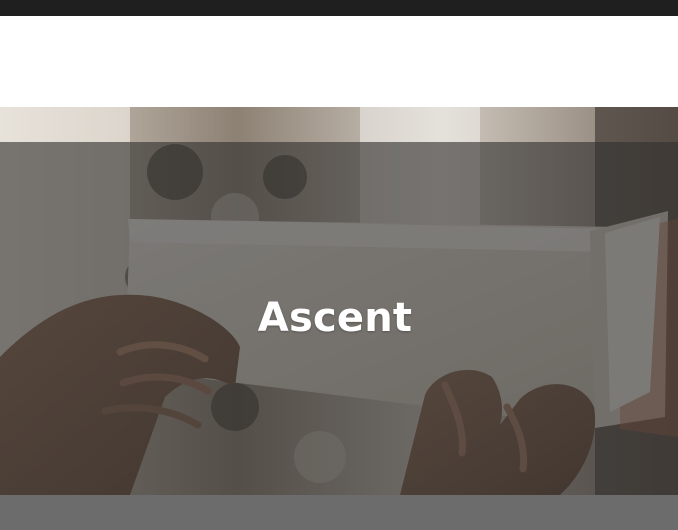  I want to click on top-navigation-bar, so click(339, 8).